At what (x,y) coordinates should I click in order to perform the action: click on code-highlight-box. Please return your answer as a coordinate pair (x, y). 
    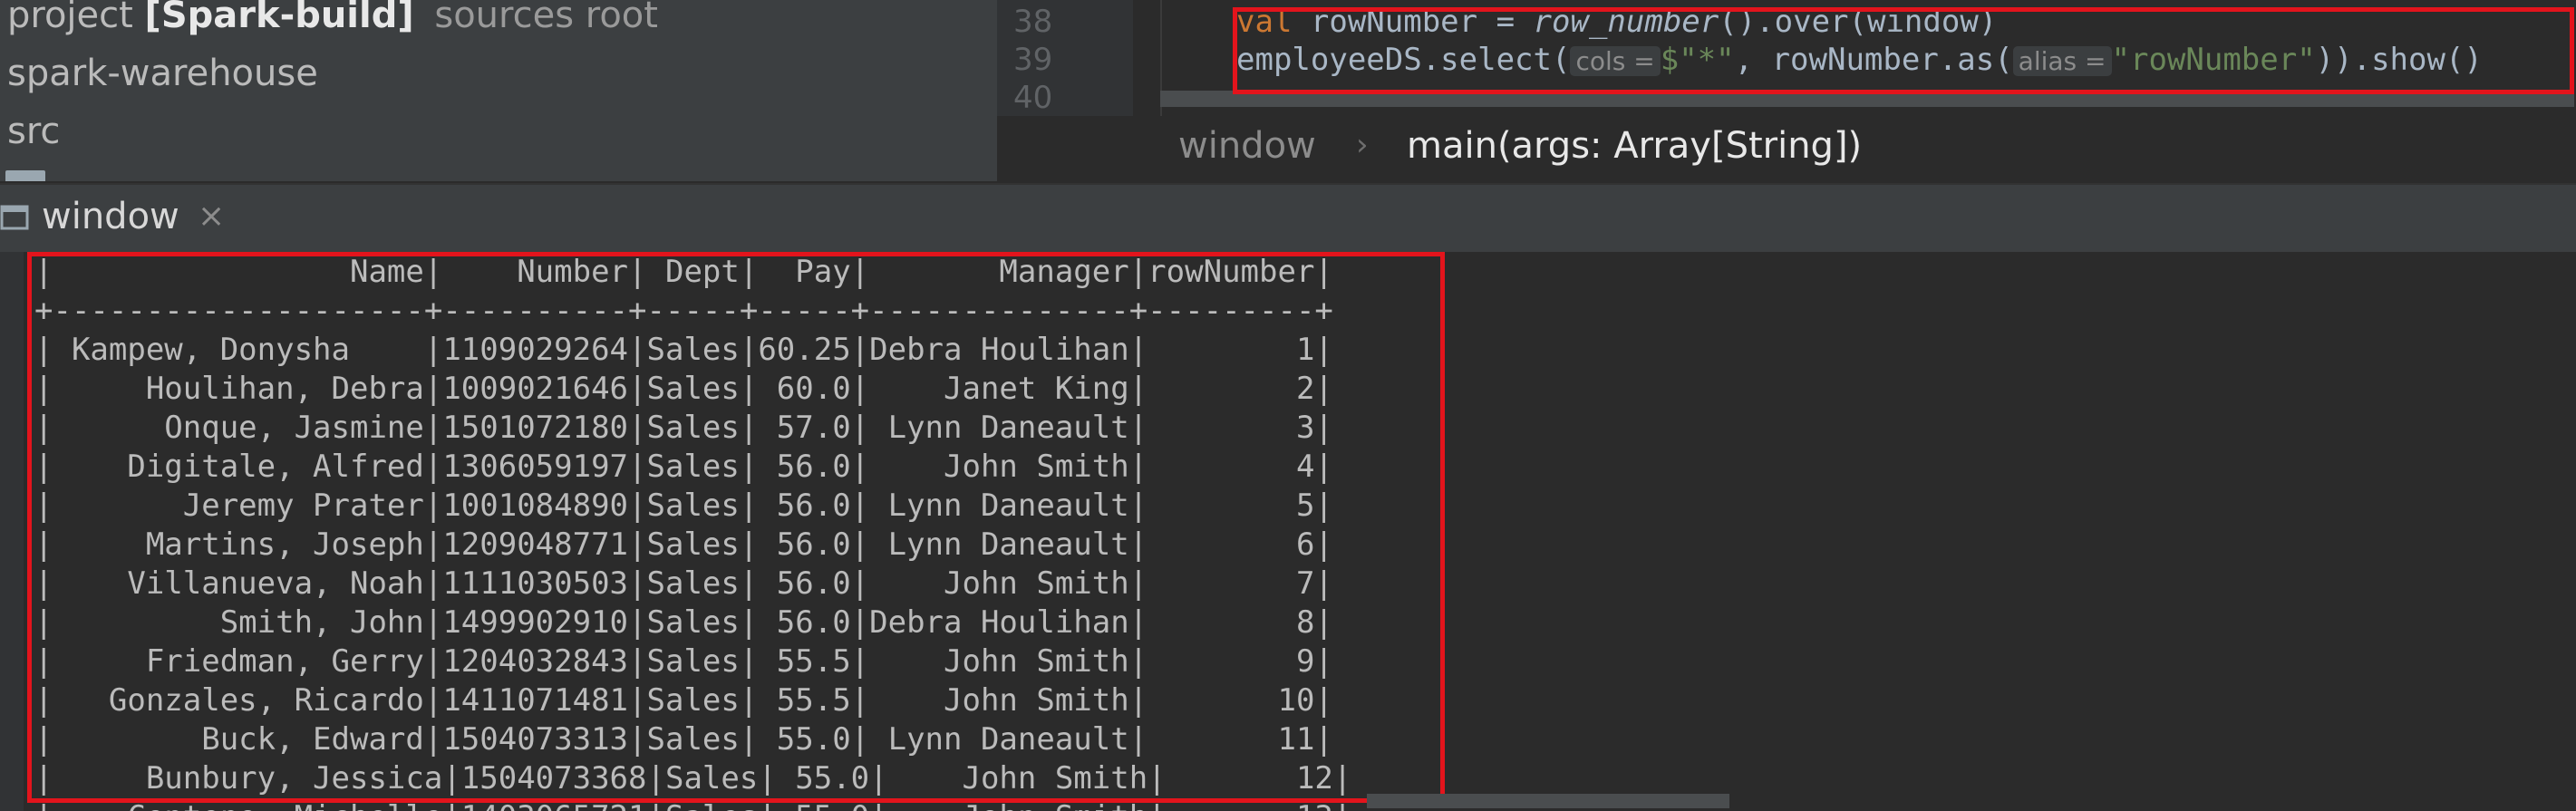
    Looking at the image, I should click on (1903, 50).